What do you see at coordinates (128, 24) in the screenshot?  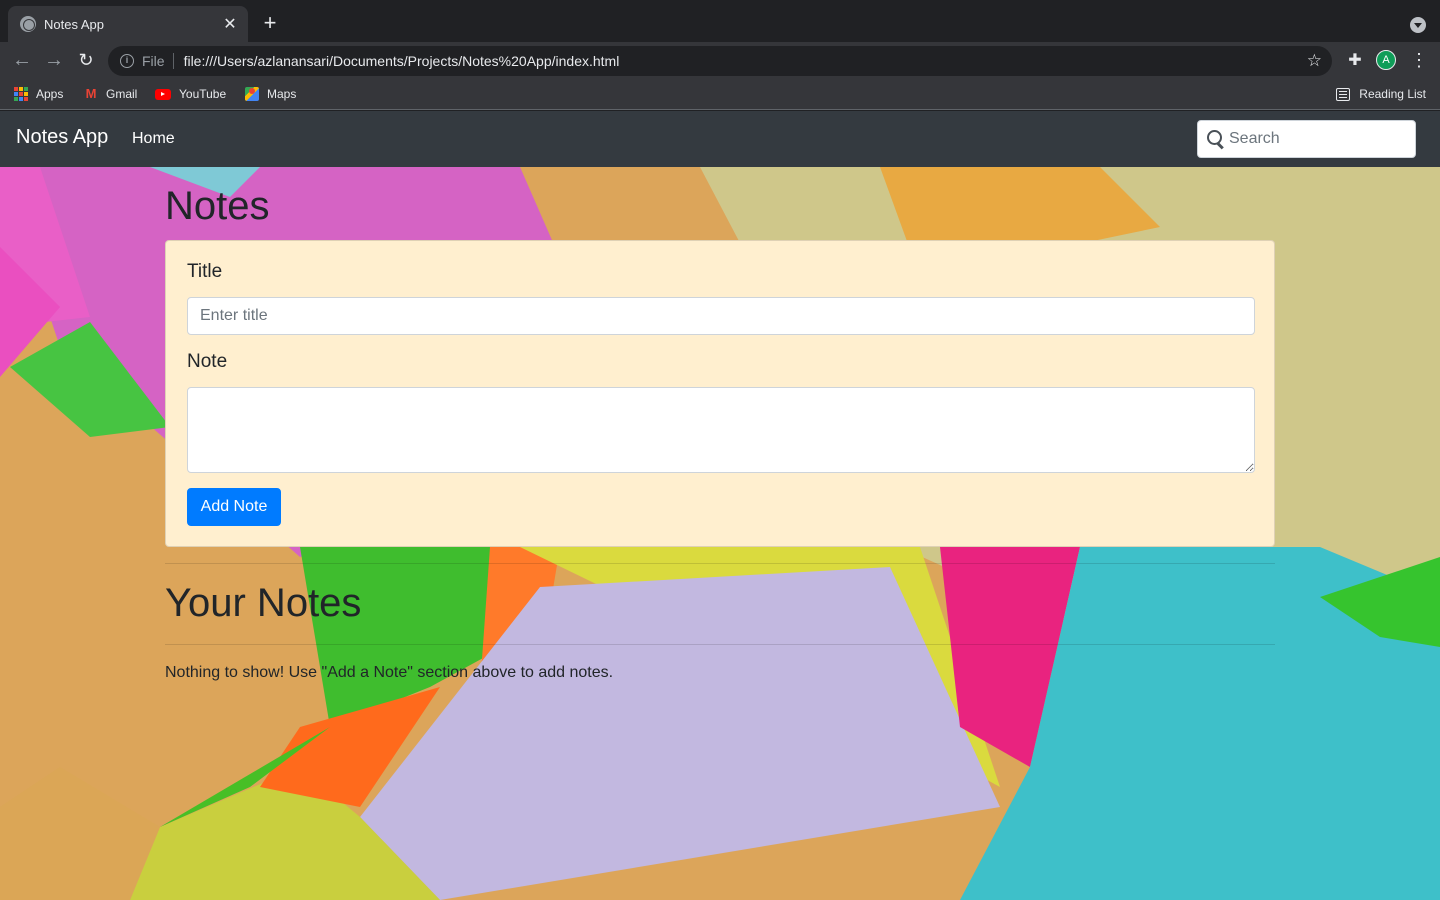 I see `browser-tab: Notes App ✕` at bounding box center [128, 24].